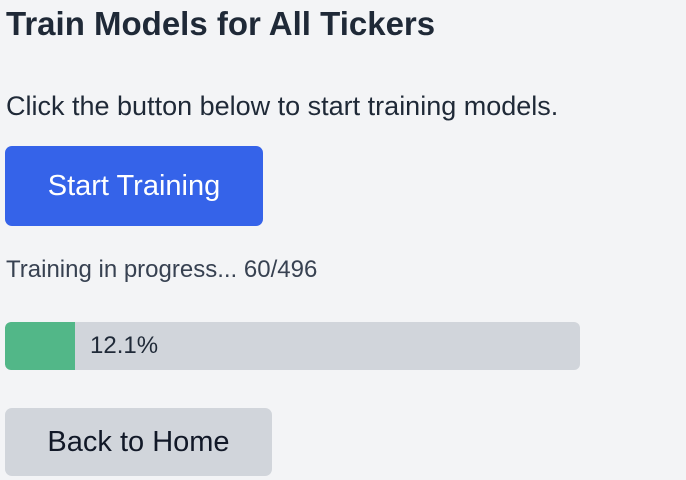 This screenshot has width=686, height=480. I want to click on page-title: Train Models for All Tickers, so click(221, 23).